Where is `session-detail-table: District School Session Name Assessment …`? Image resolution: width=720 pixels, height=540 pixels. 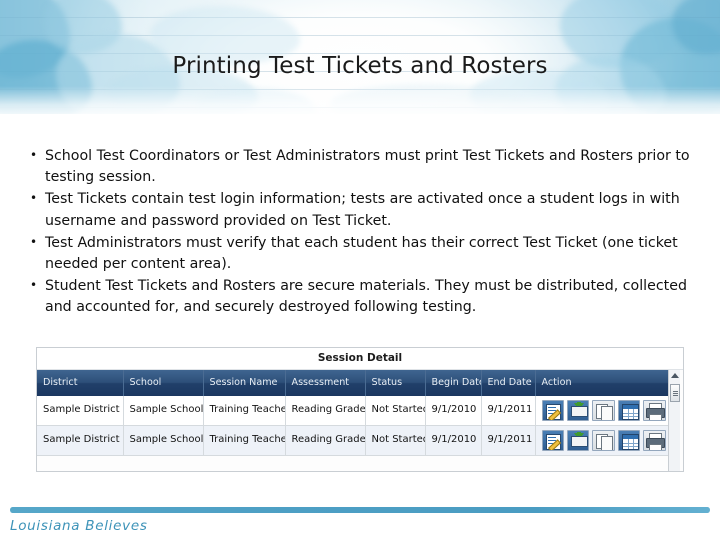 session-detail-table: District School Session Name Assessment … is located at coordinates (354, 413).